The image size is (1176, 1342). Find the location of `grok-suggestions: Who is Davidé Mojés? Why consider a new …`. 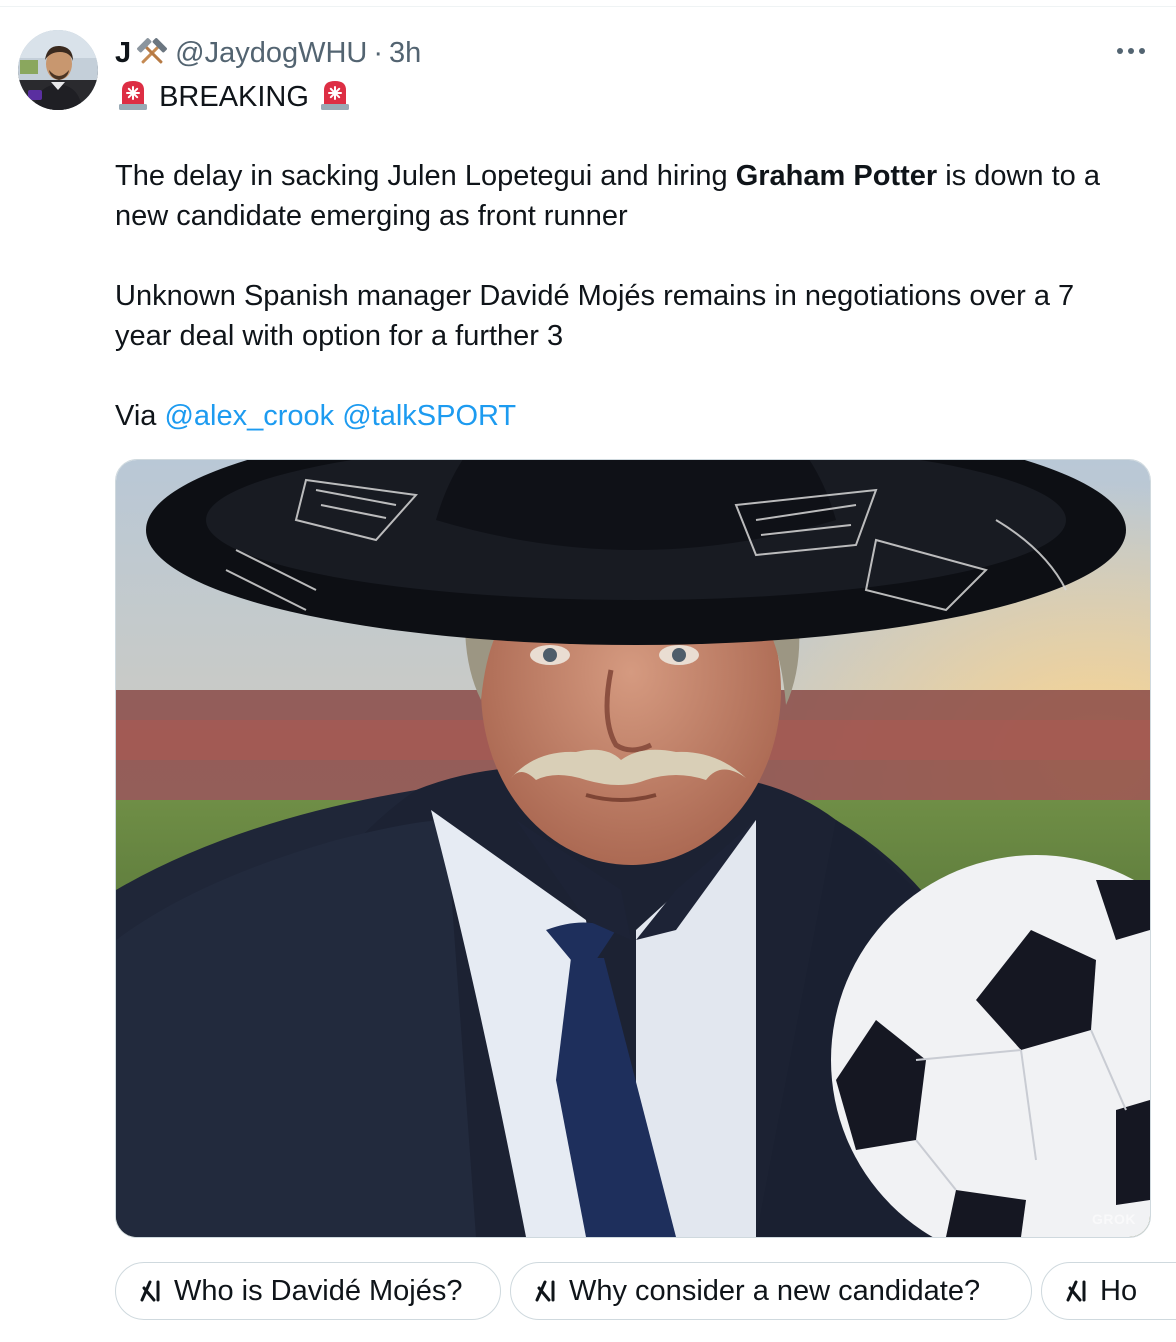

grok-suggestions: Who is Davidé Mojés? Why consider a new … is located at coordinates (645, 1293).